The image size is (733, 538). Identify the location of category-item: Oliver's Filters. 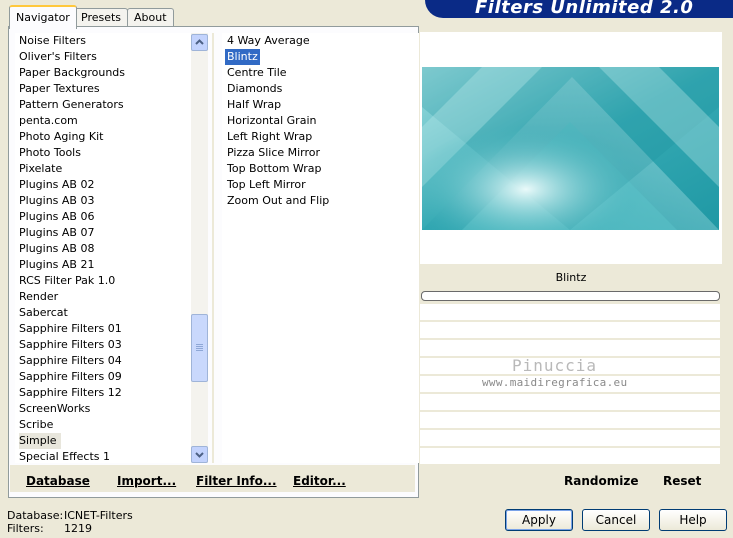
(58, 57).